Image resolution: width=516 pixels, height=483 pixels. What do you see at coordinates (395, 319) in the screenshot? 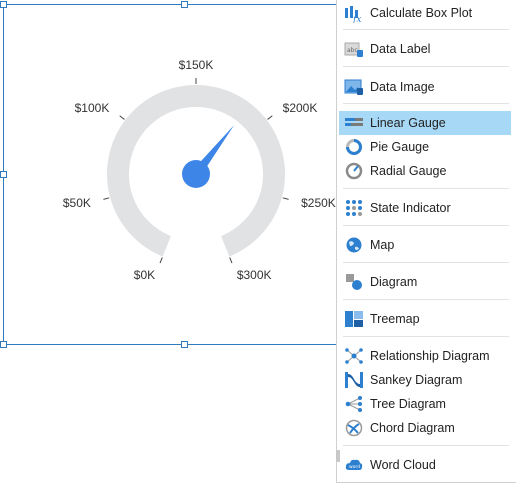
I see `menu-item-label: Treemap` at bounding box center [395, 319].